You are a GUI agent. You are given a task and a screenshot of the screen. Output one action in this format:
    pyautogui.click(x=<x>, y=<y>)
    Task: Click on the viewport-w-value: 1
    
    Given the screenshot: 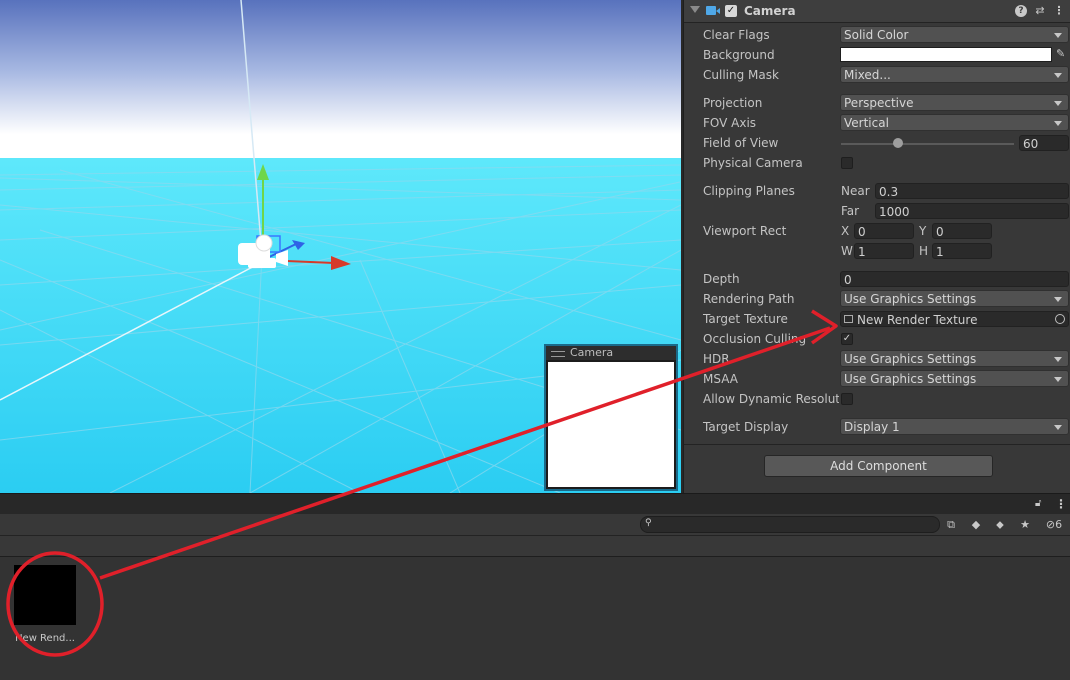 What is the action you would take?
    pyautogui.click(x=862, y=252)
    